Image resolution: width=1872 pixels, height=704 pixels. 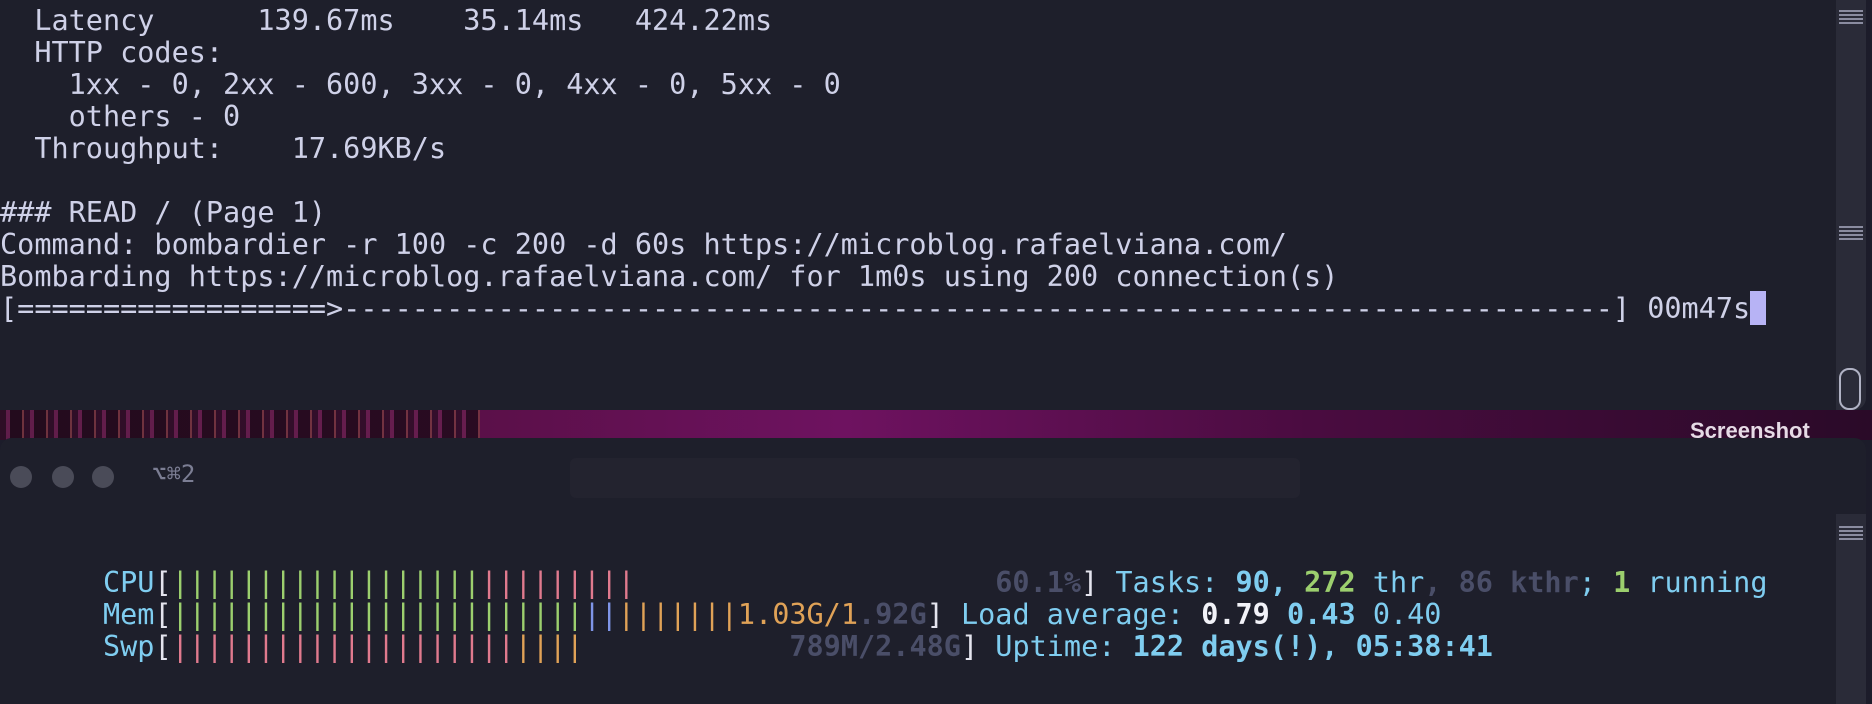 I want to click on scrollbar-thumb, so click(x=1850, y=389).